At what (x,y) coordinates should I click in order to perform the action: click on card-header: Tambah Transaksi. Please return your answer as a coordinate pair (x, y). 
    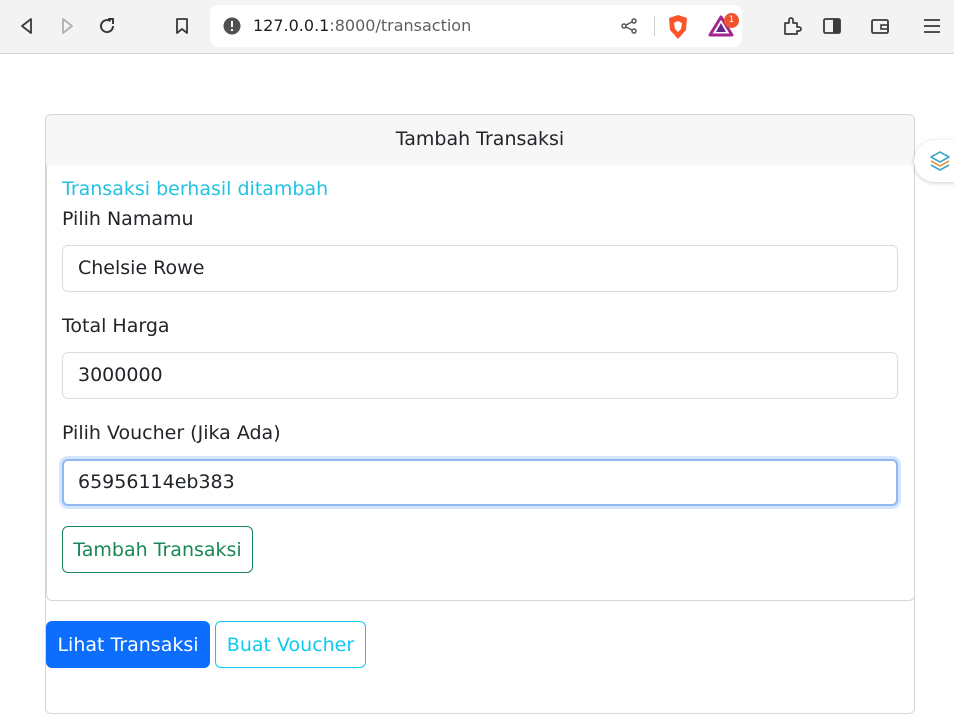
    Looking at the image, I should click on (480, 140).